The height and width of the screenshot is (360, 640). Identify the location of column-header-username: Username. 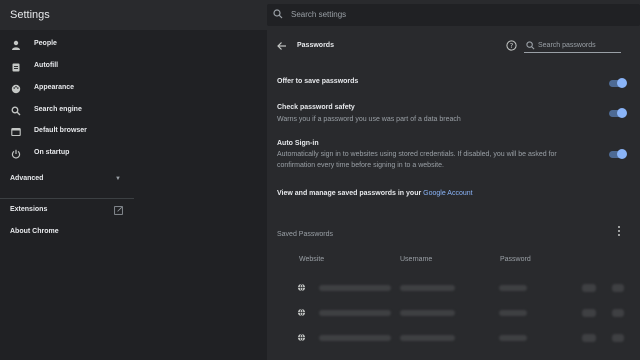
(416, 259).